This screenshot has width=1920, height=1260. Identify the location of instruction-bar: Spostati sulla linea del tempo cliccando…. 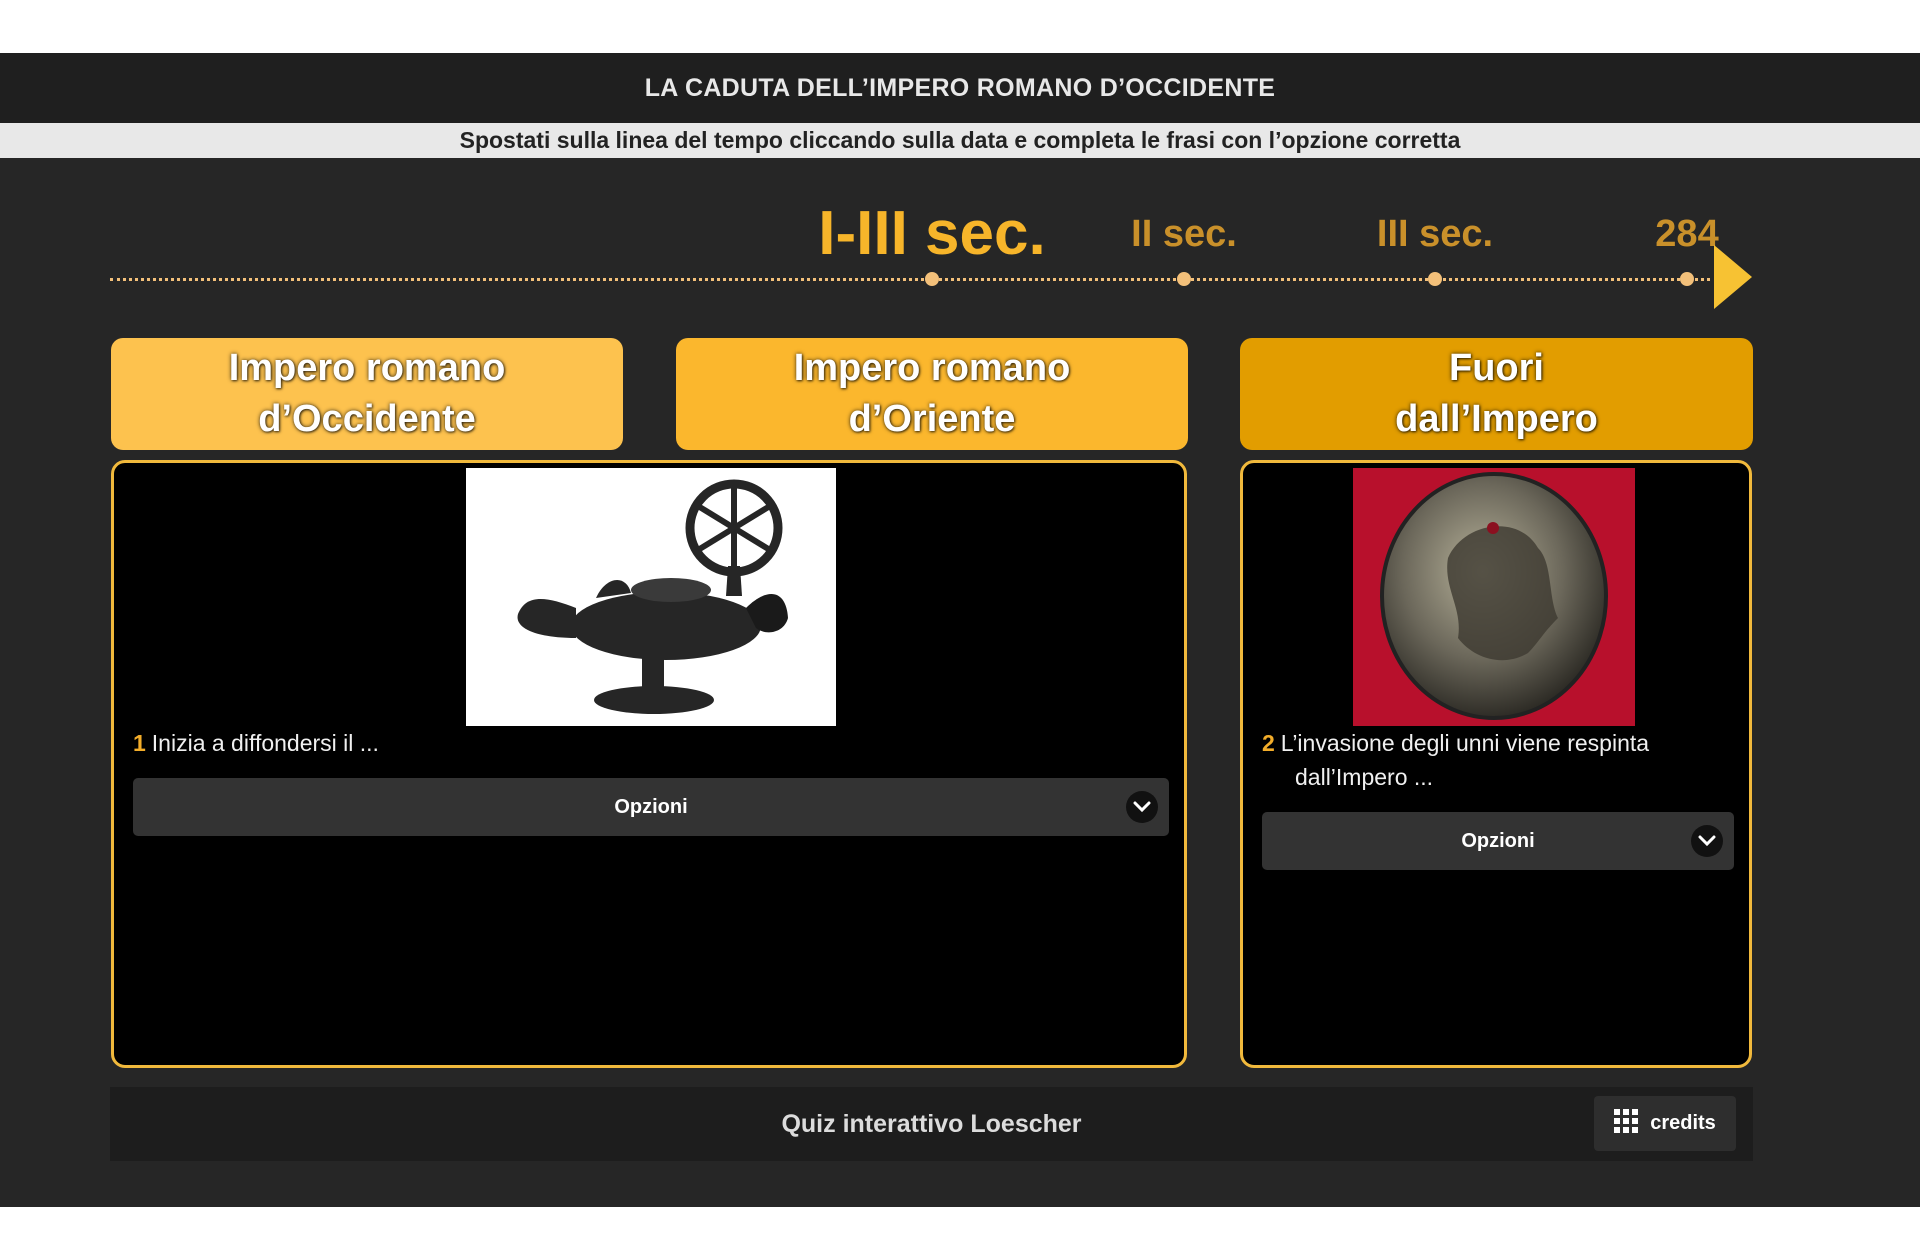
(960, 140).